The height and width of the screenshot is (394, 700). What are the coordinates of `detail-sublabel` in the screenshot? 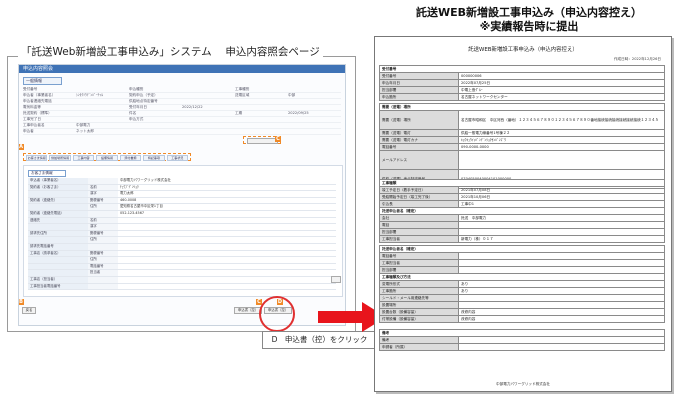 It's located at (103, 286).